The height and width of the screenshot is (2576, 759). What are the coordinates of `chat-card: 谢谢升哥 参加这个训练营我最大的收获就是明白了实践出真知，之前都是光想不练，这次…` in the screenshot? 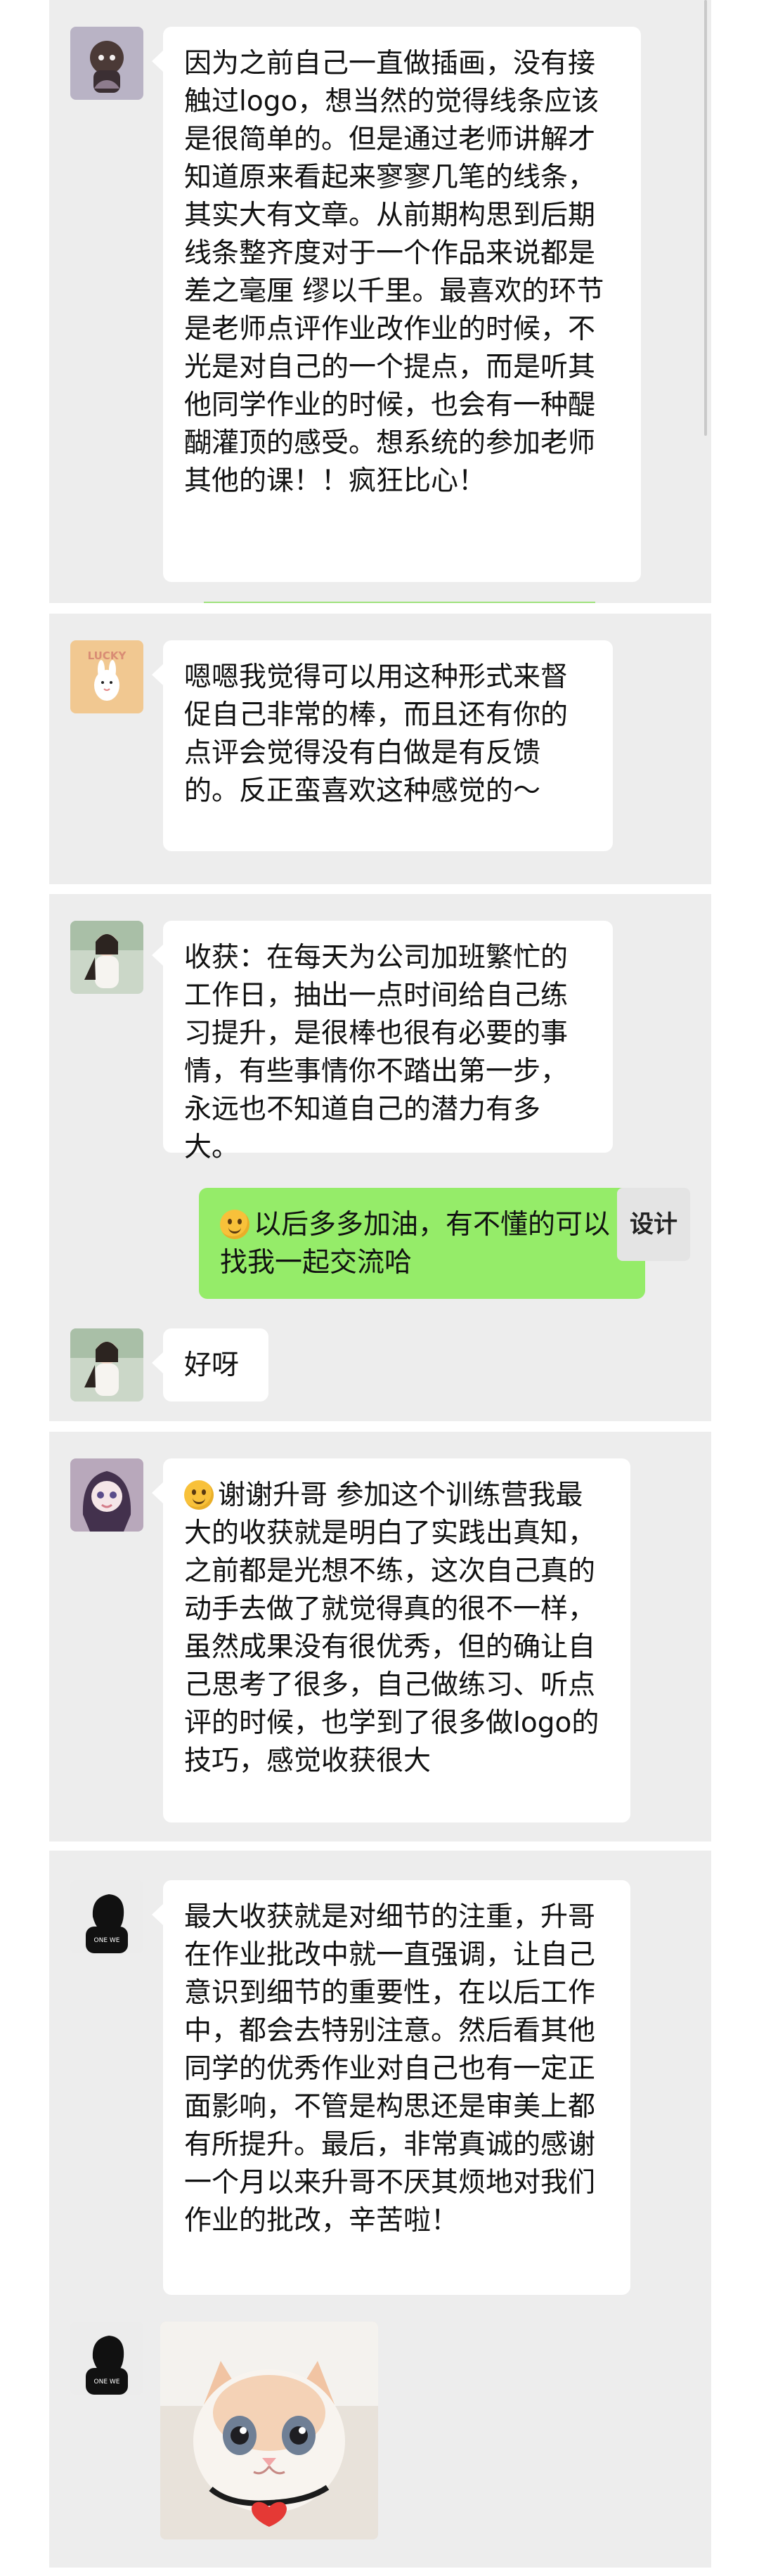 It's located at (380, 1637).